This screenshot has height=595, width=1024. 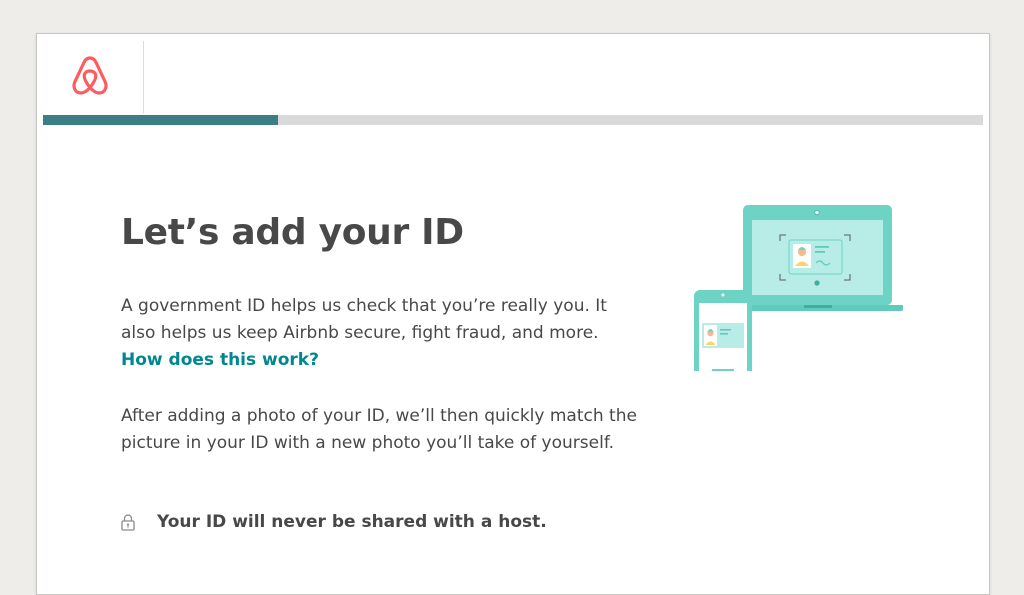 I want to click on header-divider, so click(x=143, y=77).